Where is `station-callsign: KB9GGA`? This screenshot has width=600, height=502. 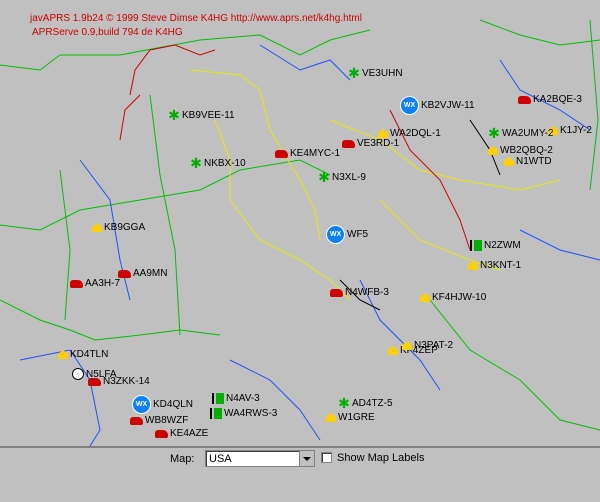 station-callsign: KB9GGA is located at coordinates (125, 227).